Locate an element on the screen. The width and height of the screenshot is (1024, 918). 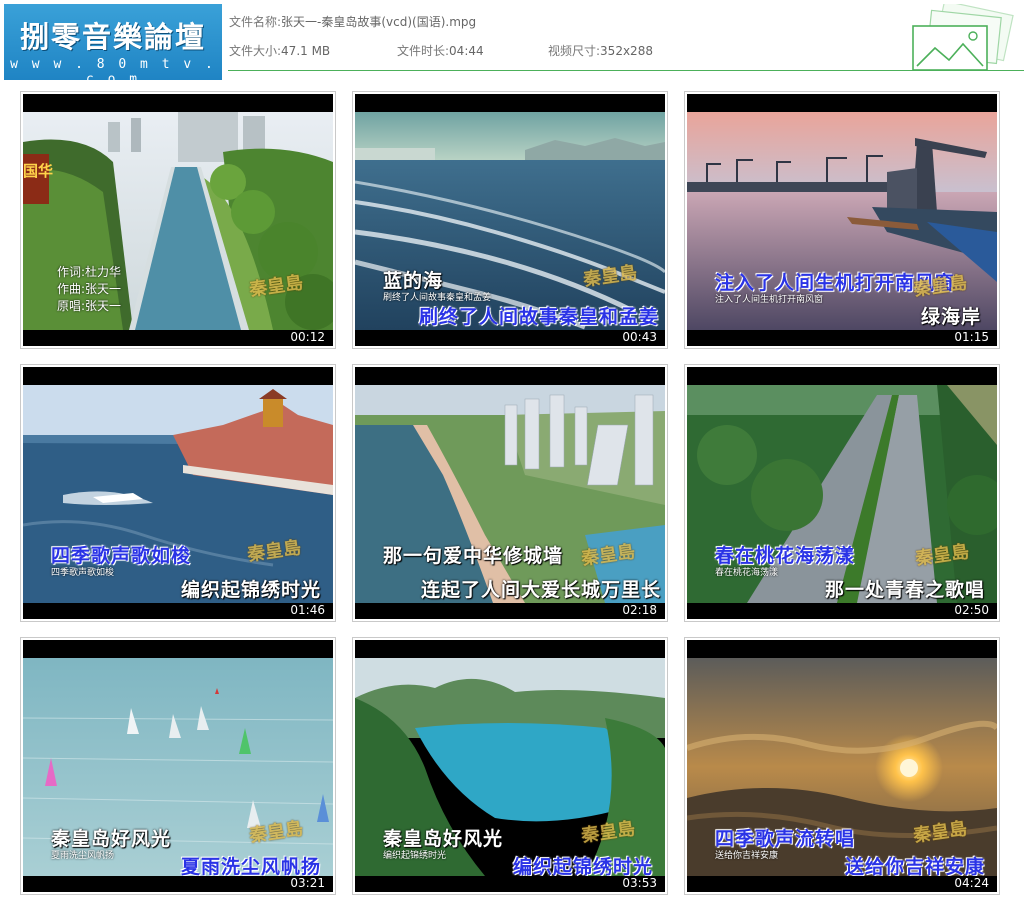
video-frame: 秦皇岛好风光 夏雨洗尘风帆扬 夏雨洗尘风帆扬 秦皇島 03:21 is located at coordinates (178, 766).